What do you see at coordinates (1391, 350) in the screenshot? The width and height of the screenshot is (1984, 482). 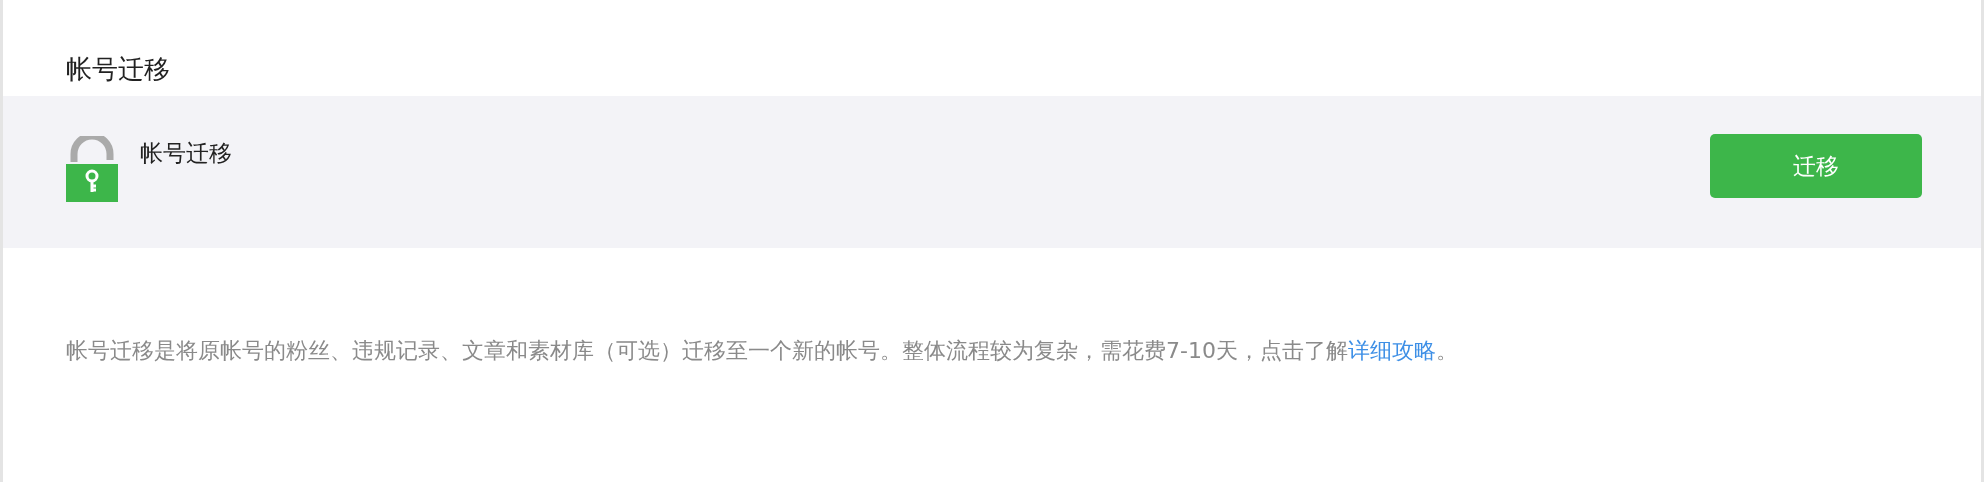 I see `guide-link: 详细攻略` at bounding box center [1391, 350].